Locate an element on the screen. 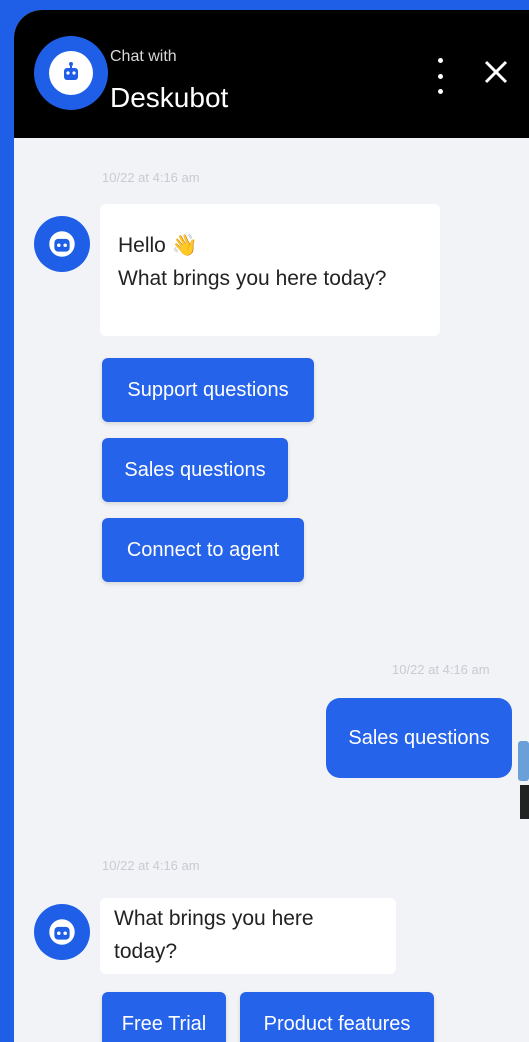  user-message-timestamp: 10/22 at 4:16 am is located at coordinates (441, 669).